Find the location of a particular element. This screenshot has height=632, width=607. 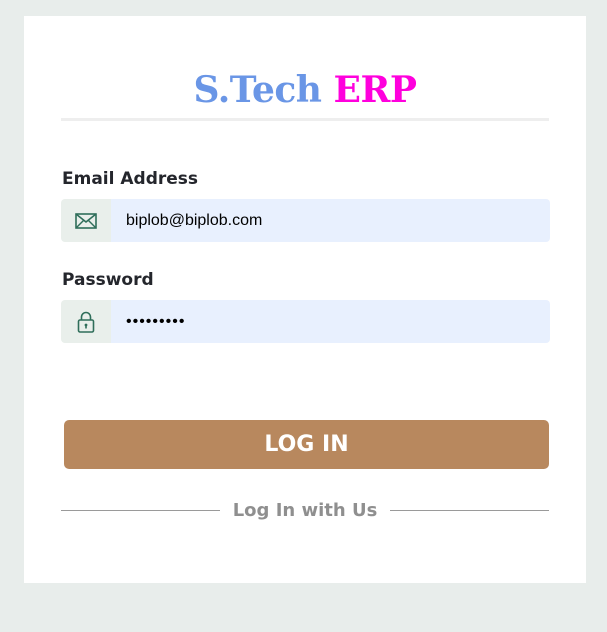

password-field-group is located at coordinates (305, 321).